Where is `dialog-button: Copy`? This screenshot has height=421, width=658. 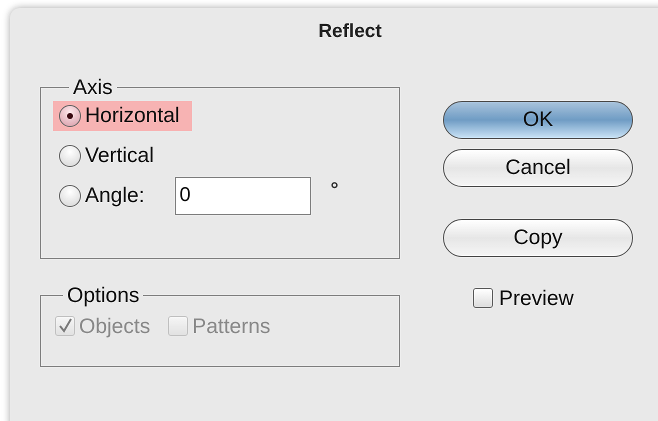 dialog-button: Copy is located at coordinates (538, 237).